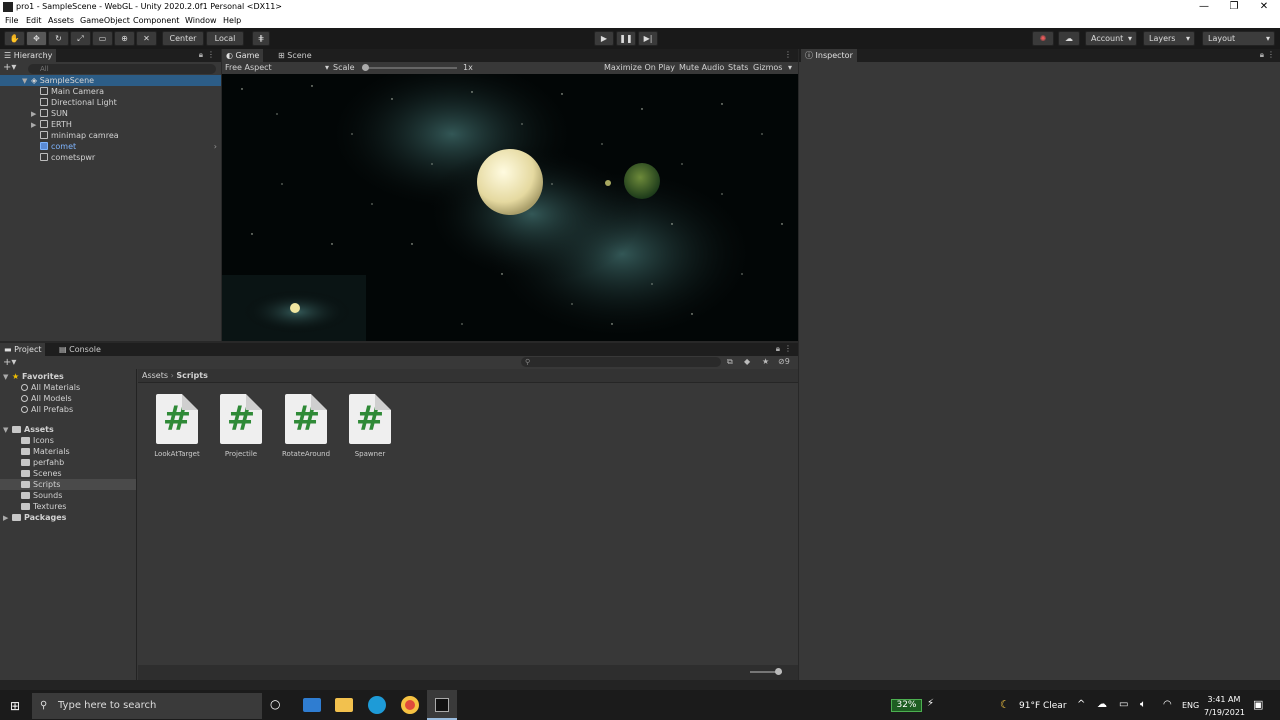 The image size is (1280, 720). What do you see at coordinates (295, 55) in the screenshot?
I see `tab-scene: ⊞ Scene` at bounding box center [295, 55].